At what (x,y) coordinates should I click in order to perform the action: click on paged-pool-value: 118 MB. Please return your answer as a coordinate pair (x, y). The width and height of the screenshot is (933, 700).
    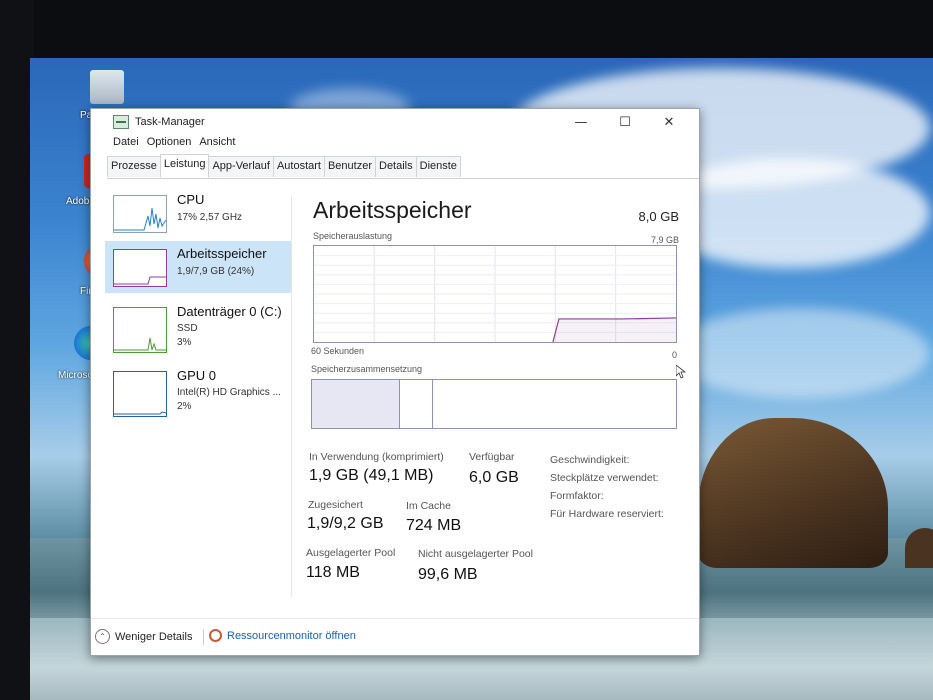
    Looking at the image, I should click on (333, 572).